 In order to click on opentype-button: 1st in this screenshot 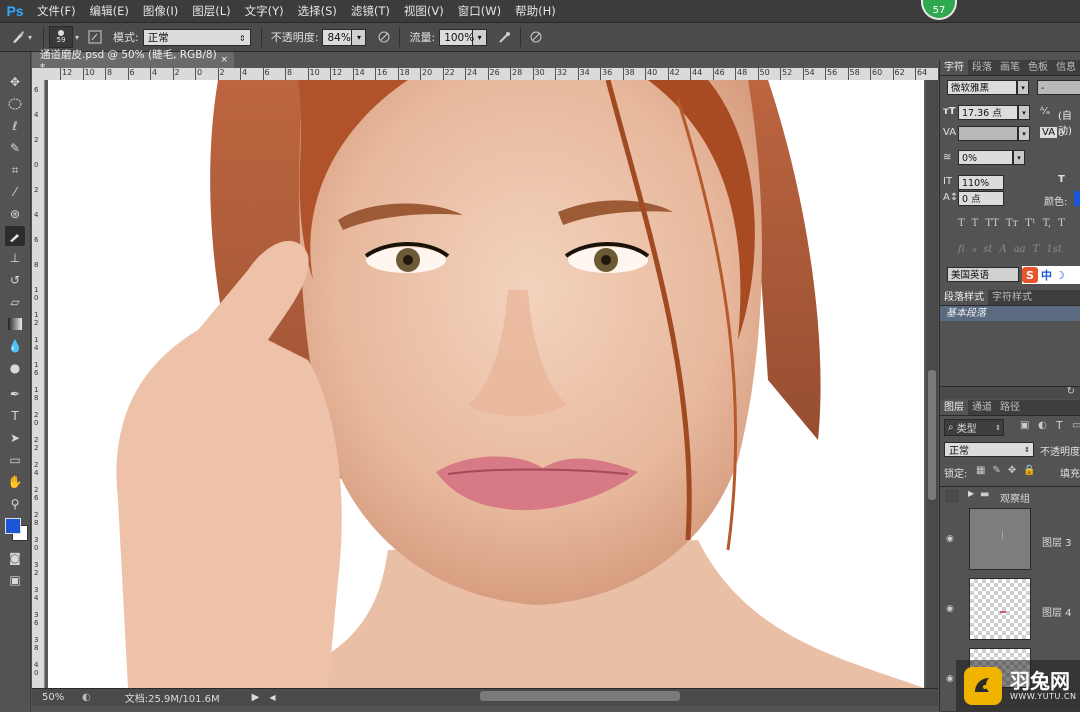, I will do `click(1054, 249)`.